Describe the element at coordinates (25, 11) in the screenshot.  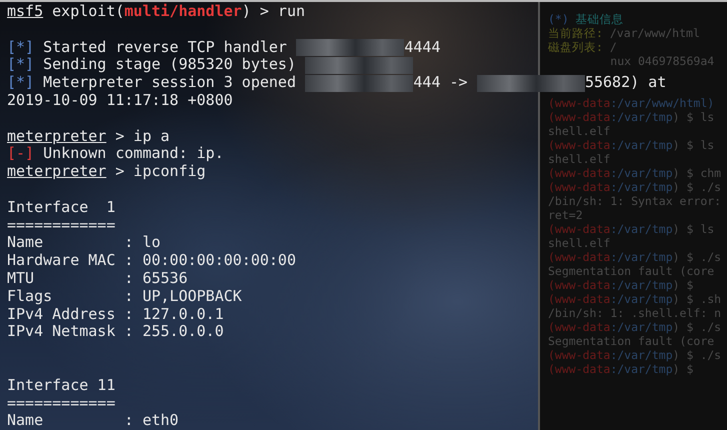
I see `prompt-text: msf5` at that location.